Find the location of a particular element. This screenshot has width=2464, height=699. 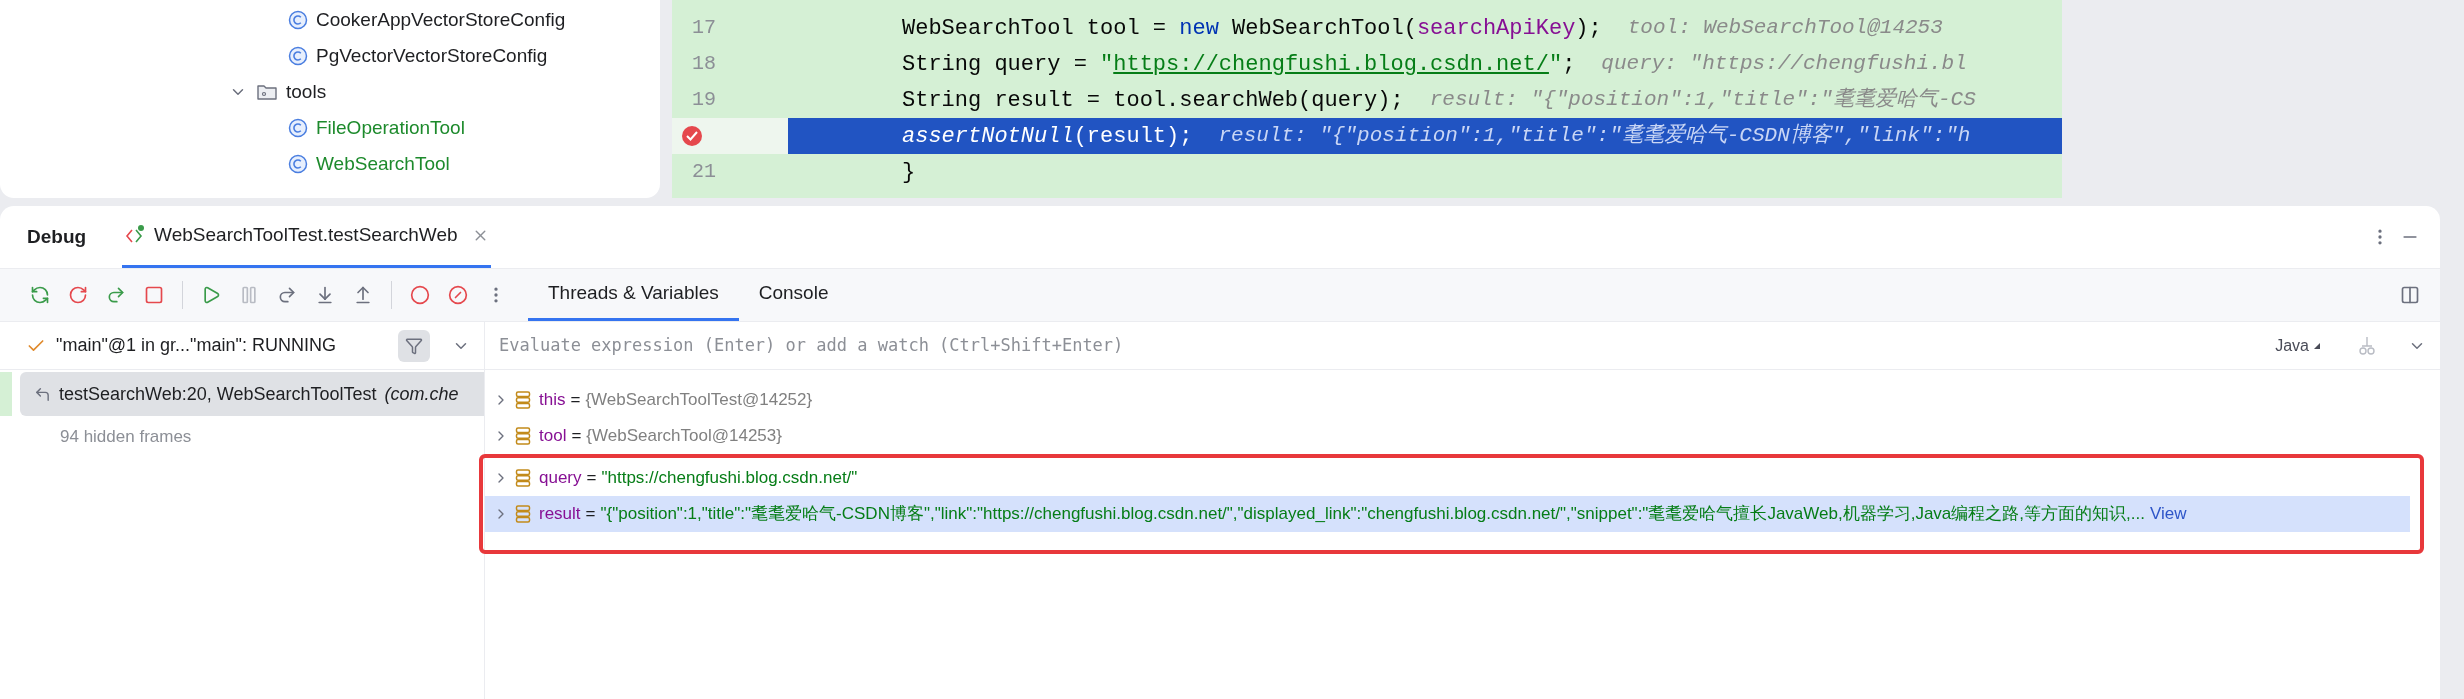

step-over-icon is located at coordinates (287, 295).